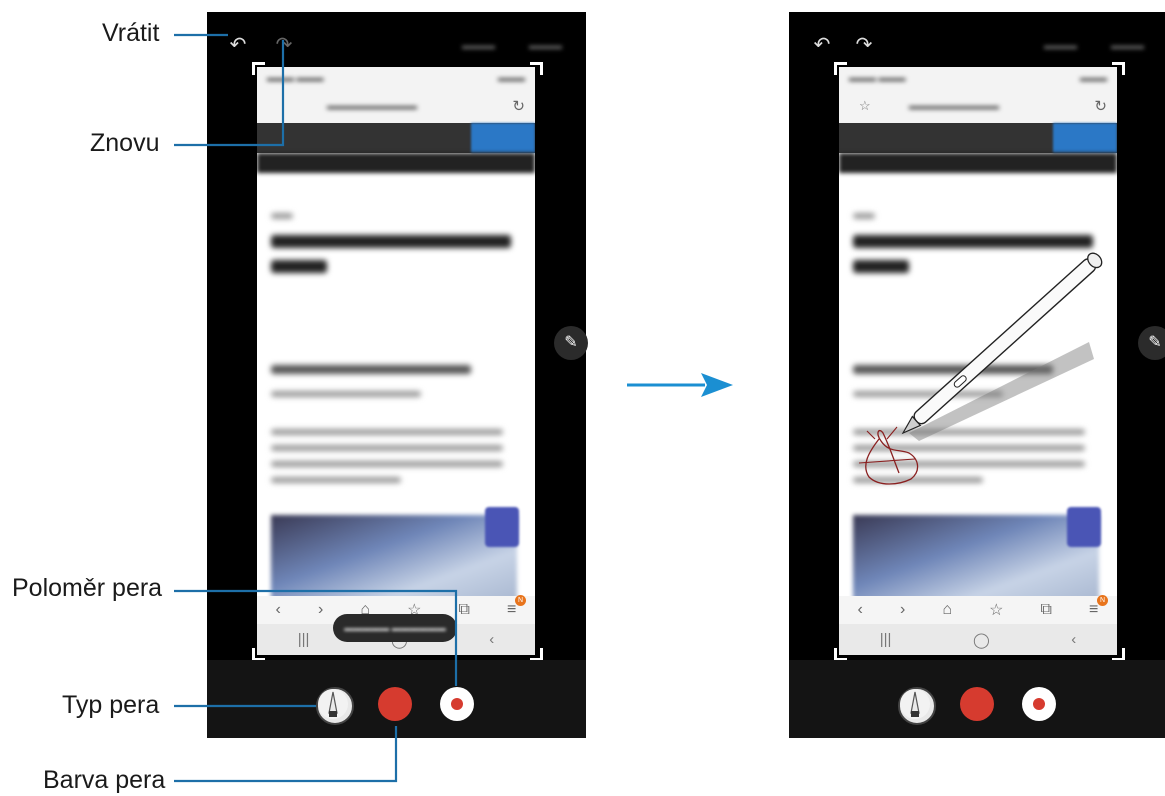 This screenshot has height=796, width=1165. I want to click on notification-badge: N, so click(1103, 600).